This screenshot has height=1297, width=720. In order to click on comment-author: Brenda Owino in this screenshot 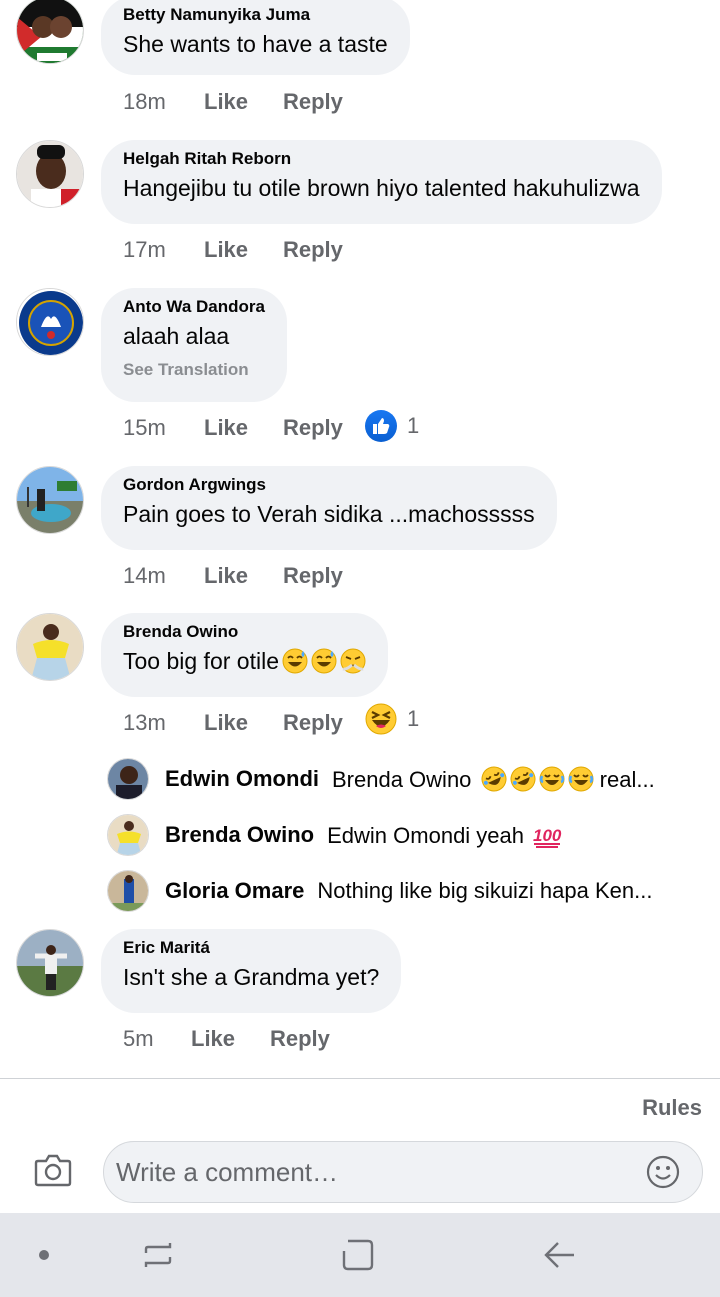, I will do `click(244, 632)`.